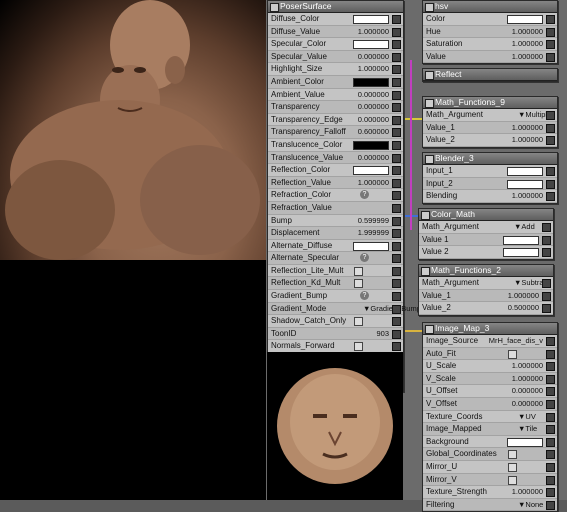  I want to click on param-value: 1.999999, so click(373, 233).